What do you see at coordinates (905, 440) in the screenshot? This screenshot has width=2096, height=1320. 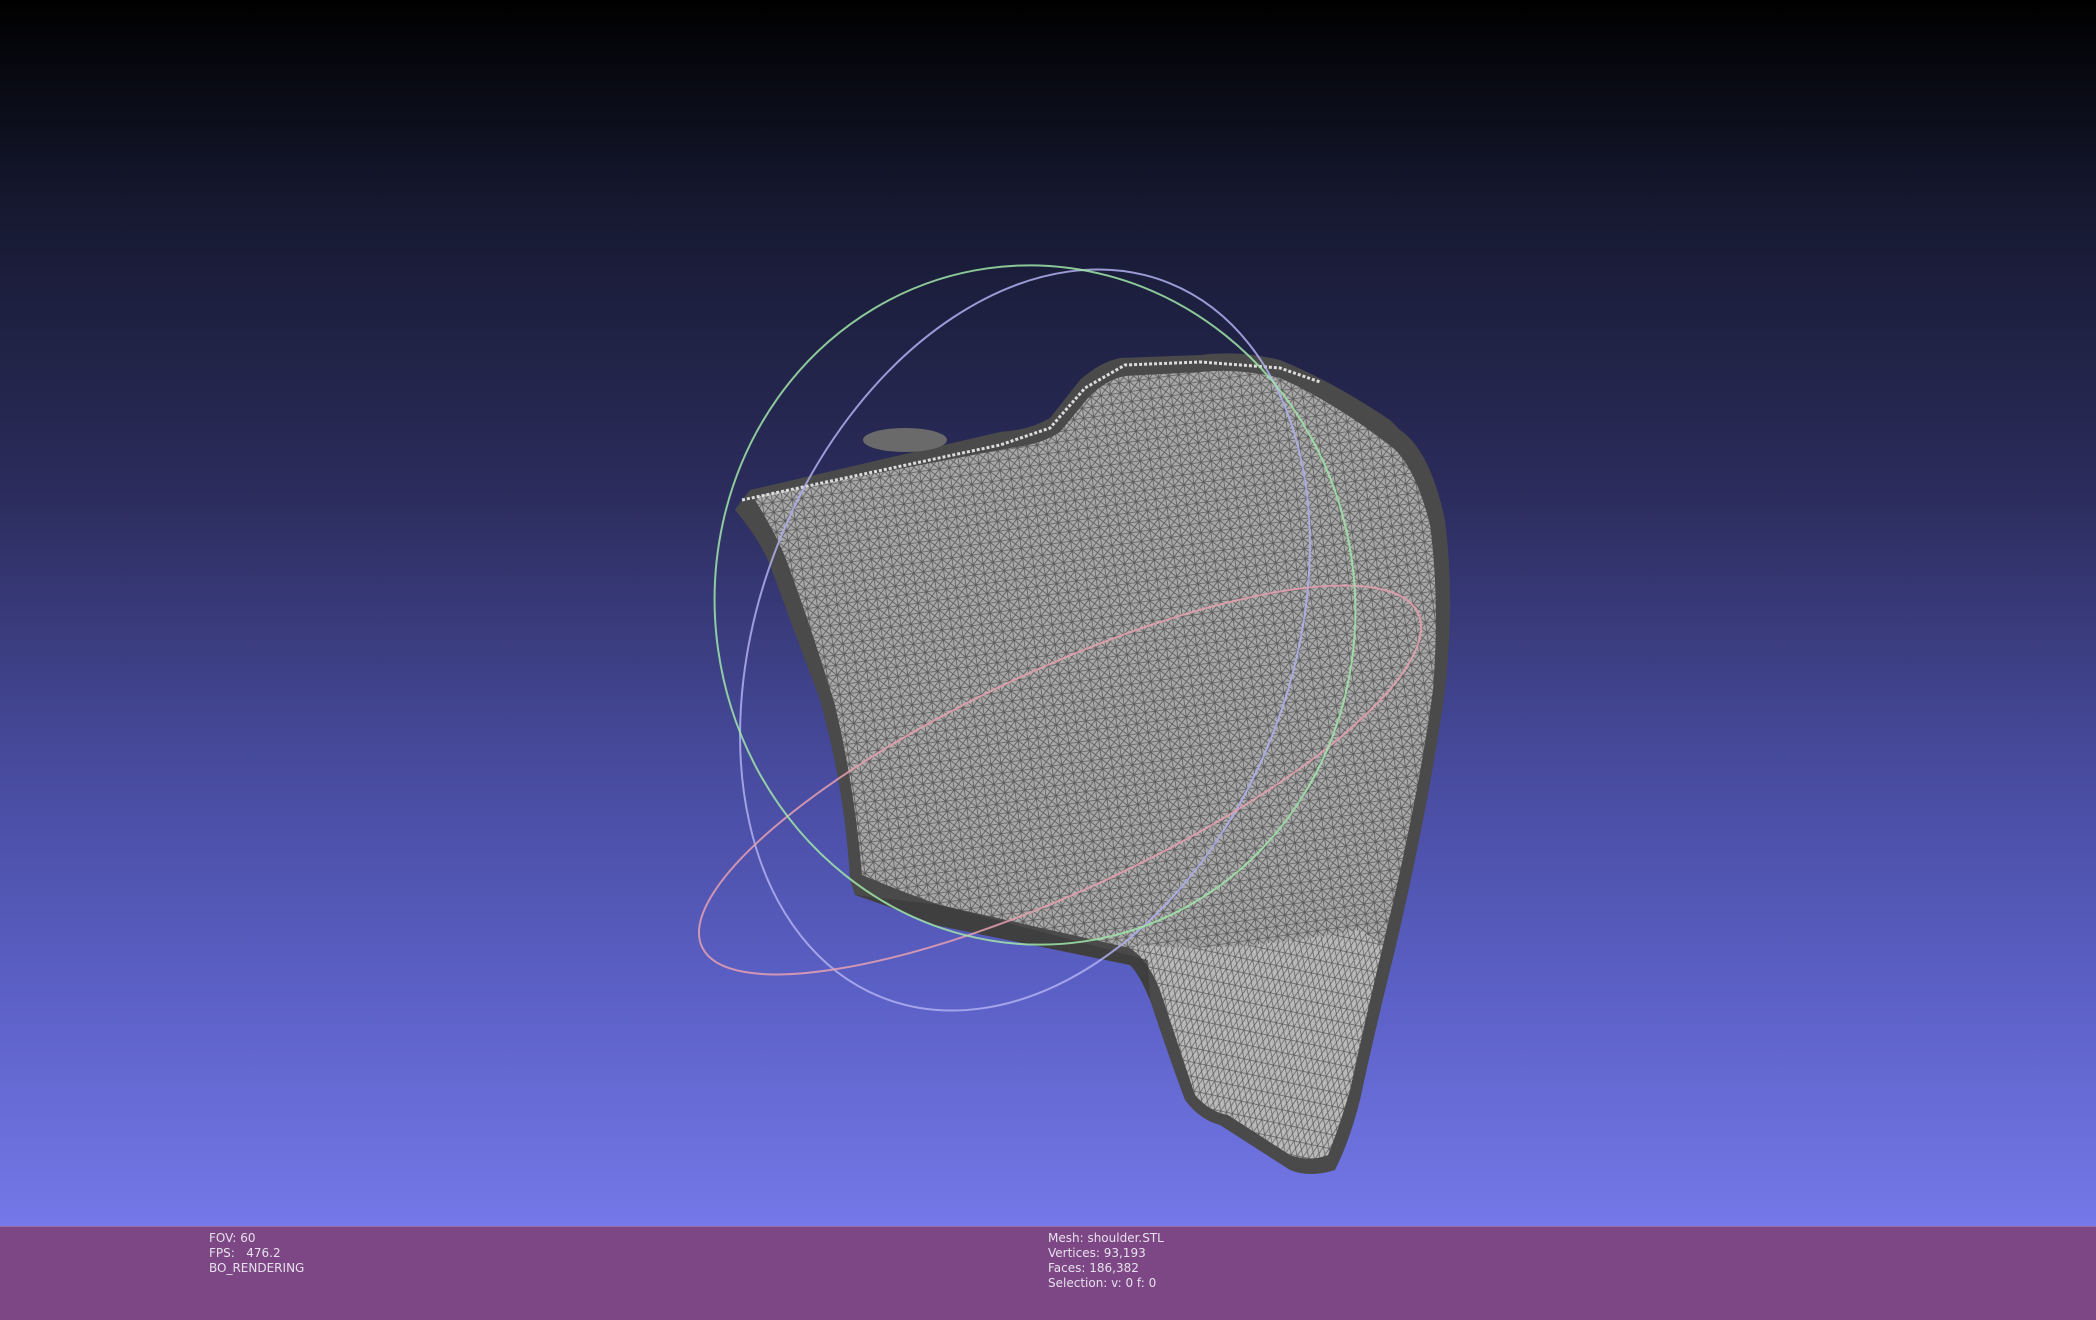 I see `mesh-knob` at bounding box center [905, 440].